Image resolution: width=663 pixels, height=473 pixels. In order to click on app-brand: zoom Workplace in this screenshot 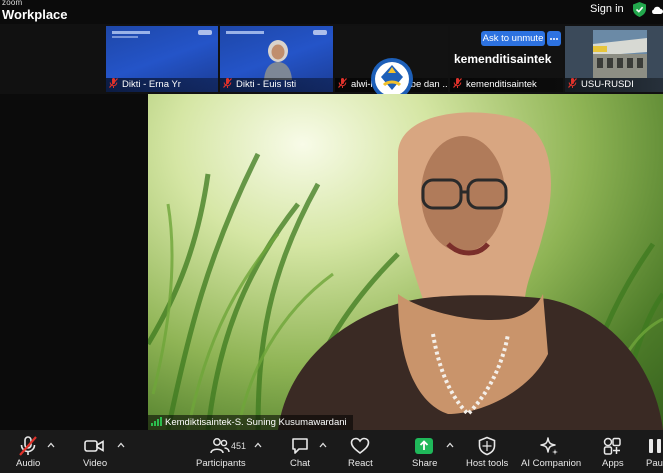, I will do `click(35, 10)`.